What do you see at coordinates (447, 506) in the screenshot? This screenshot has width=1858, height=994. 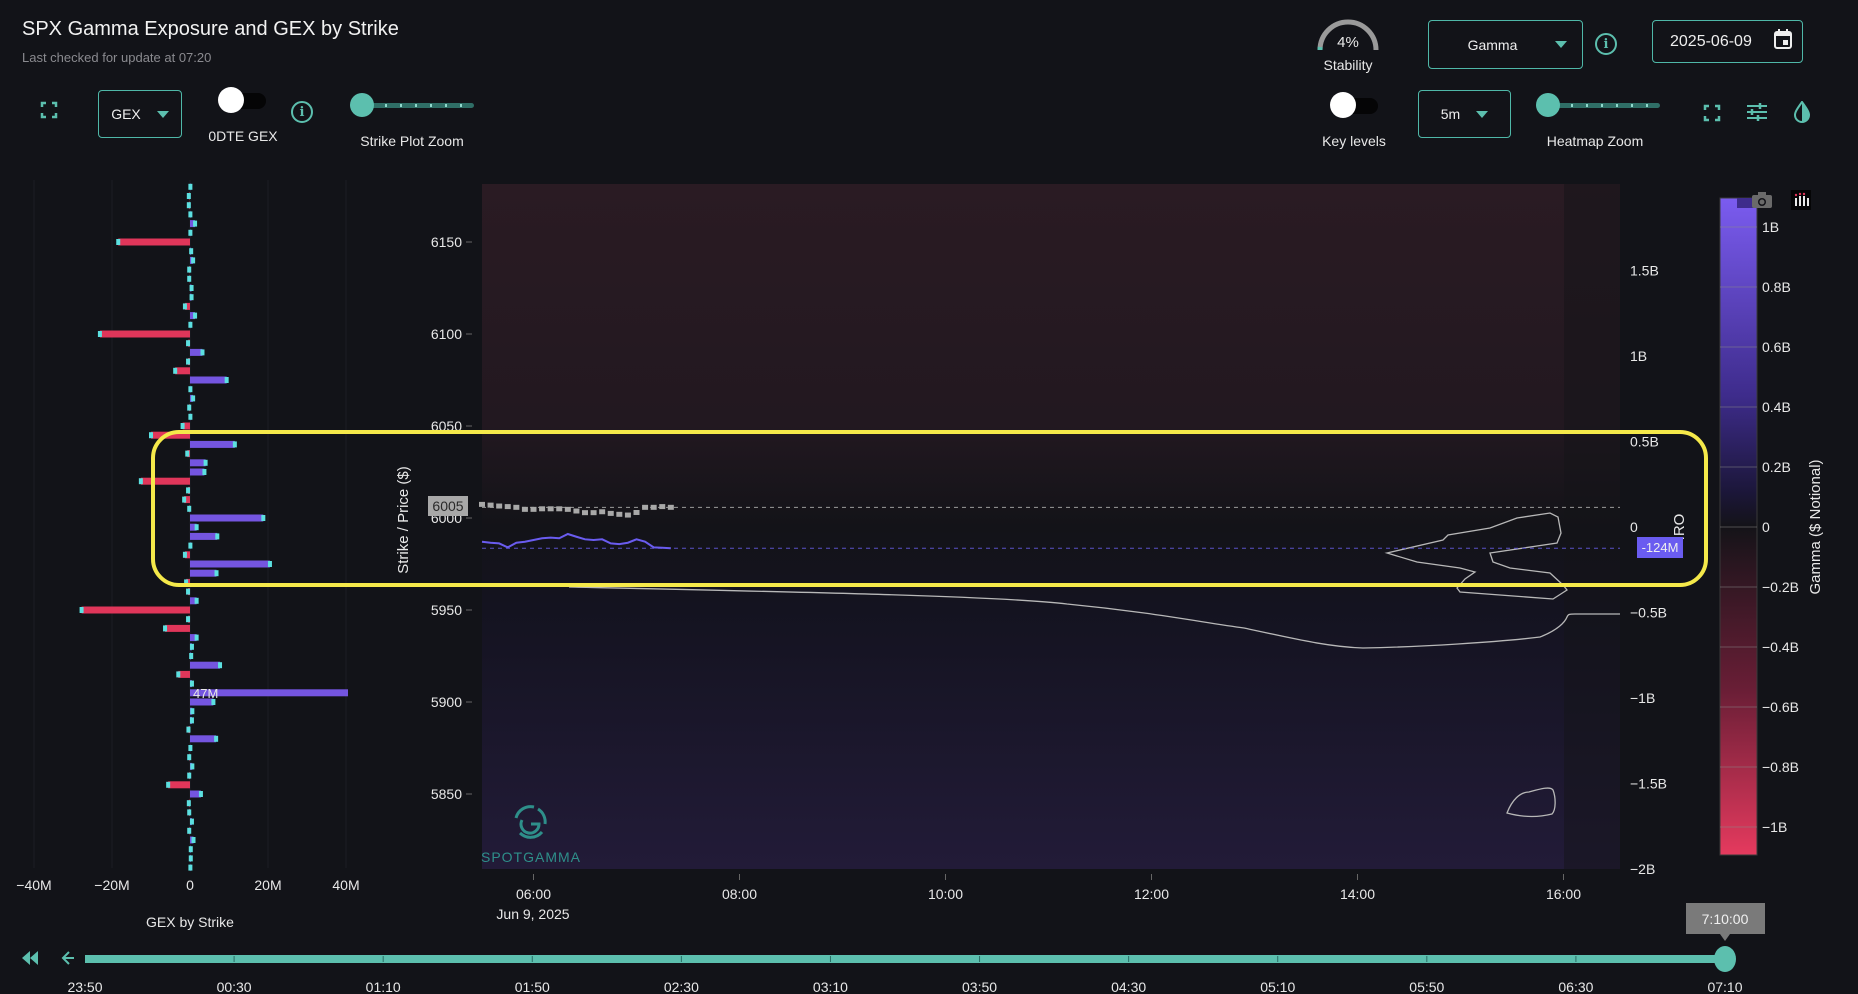 I see `price-label: 6005` at bounding box center [447, 506].